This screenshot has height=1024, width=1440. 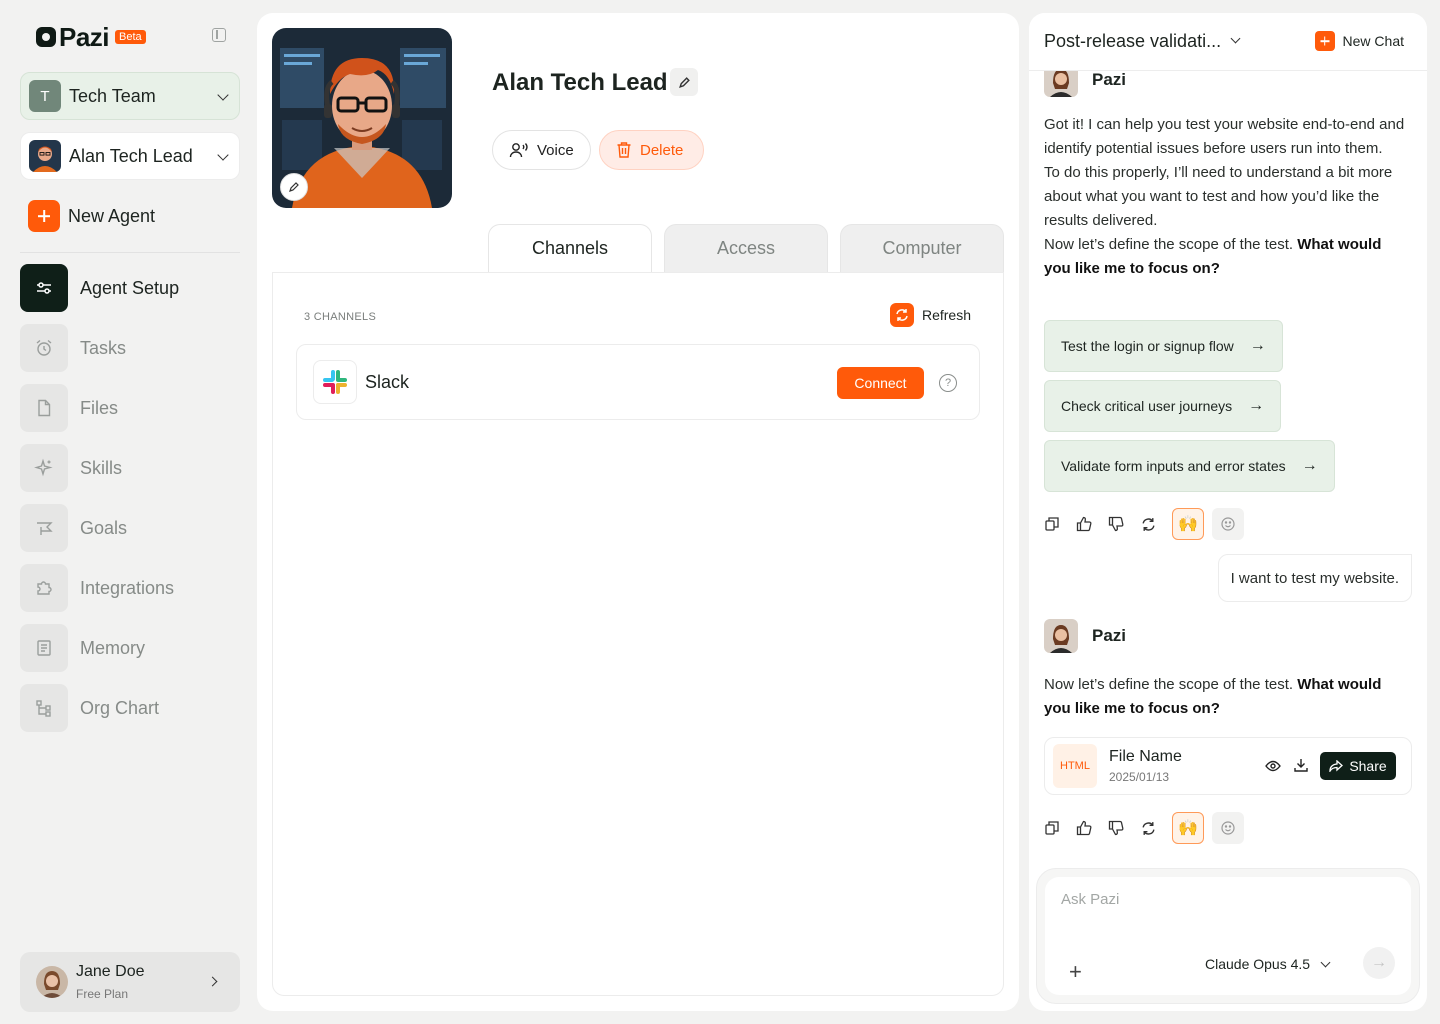 I want to click on chevron-right-icon, so click(x=212, y=981).